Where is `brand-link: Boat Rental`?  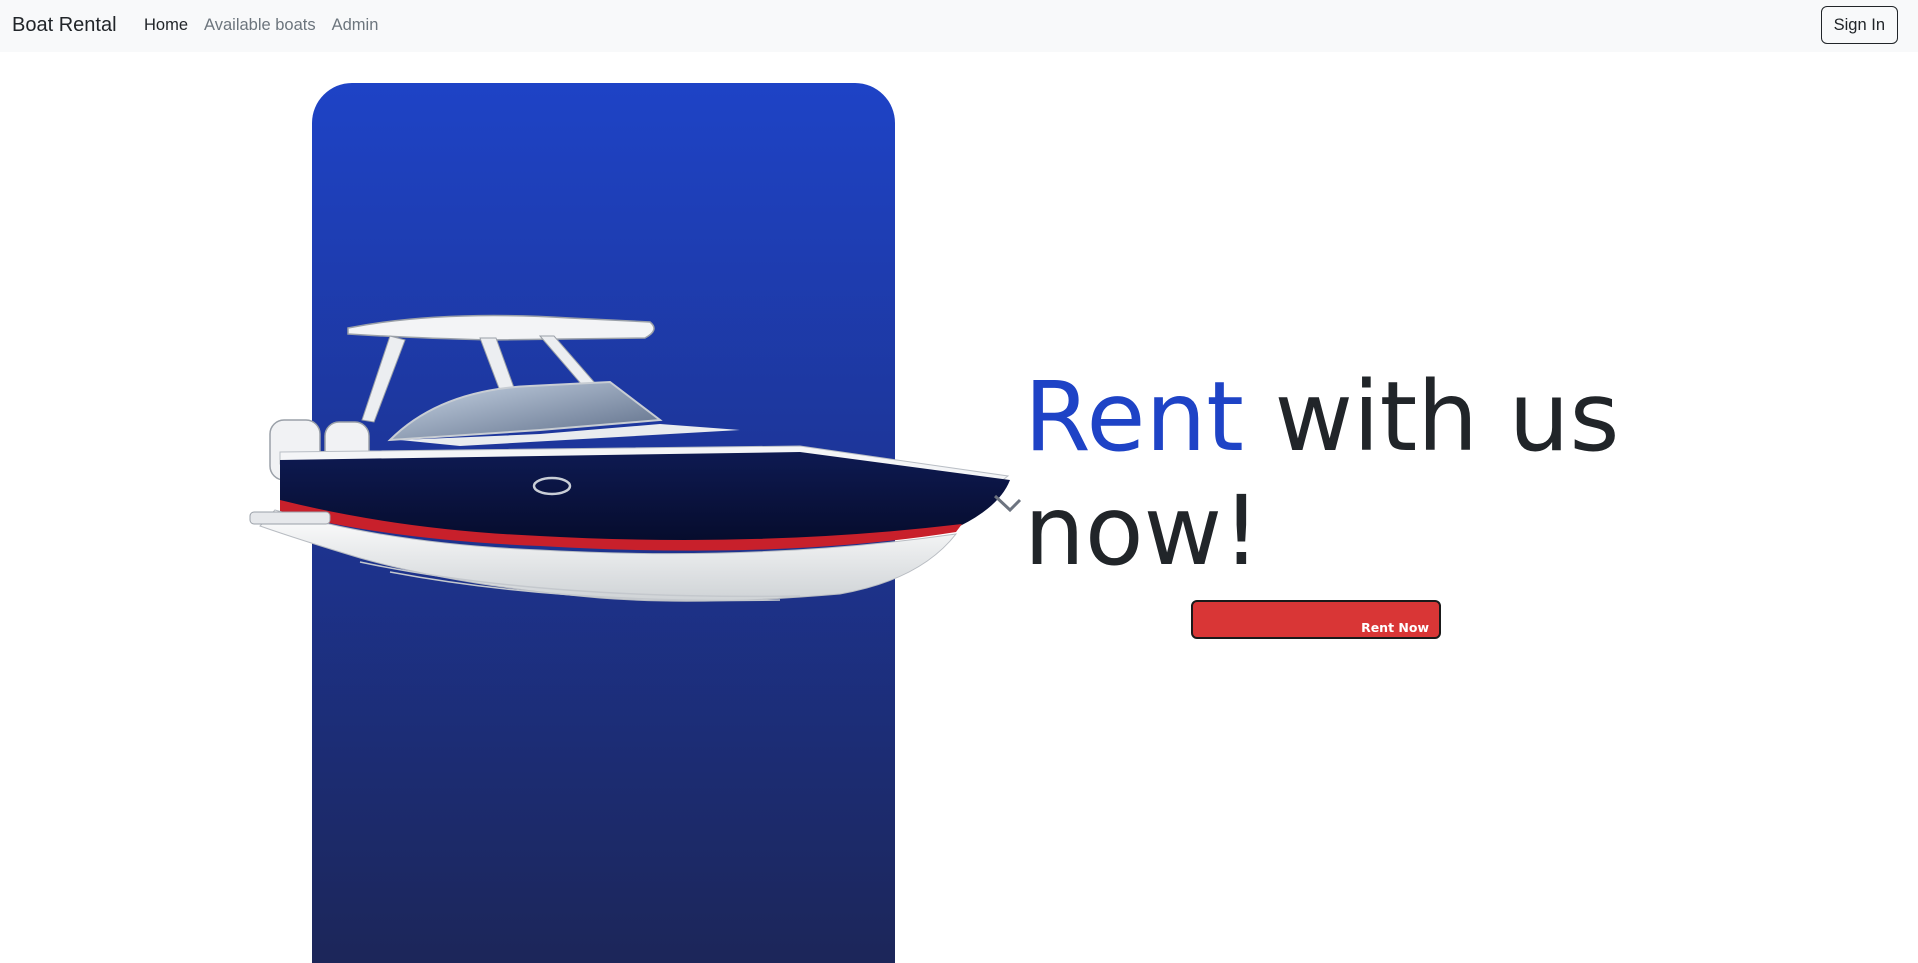
brand-link: Boat Rental is located at coordinates (64, 25).